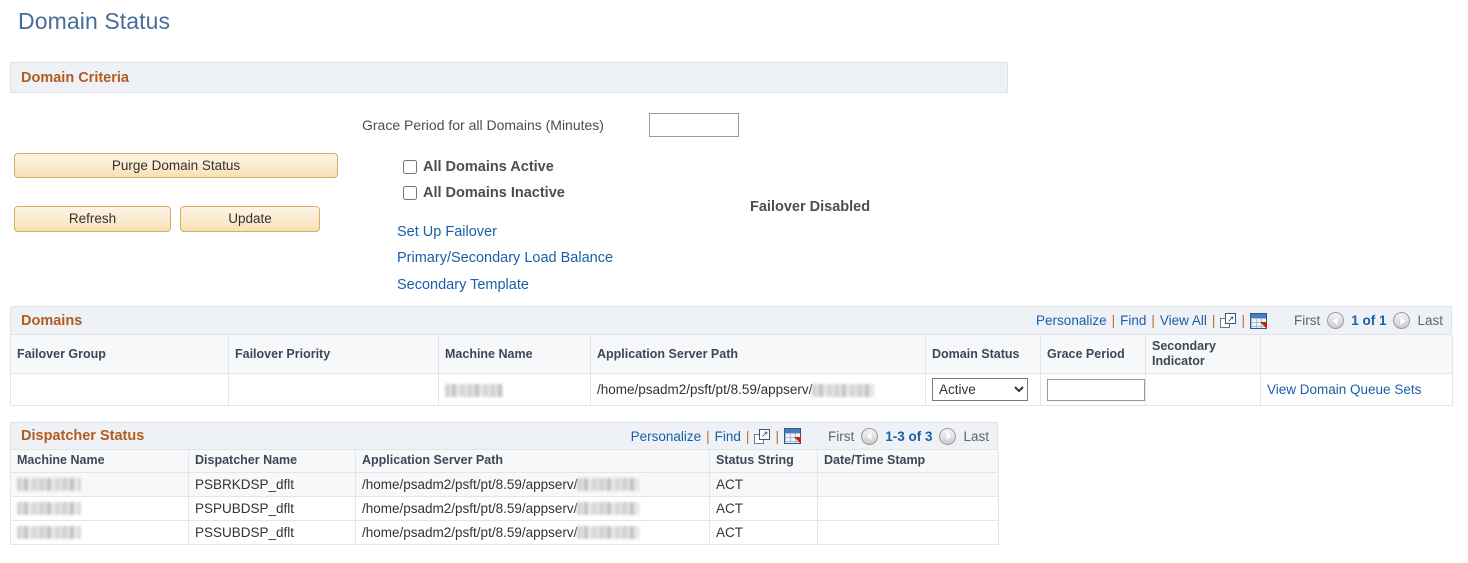 This screenshot has width=1468, height=563. I want to click on grace-period-input, so click(694, 125).